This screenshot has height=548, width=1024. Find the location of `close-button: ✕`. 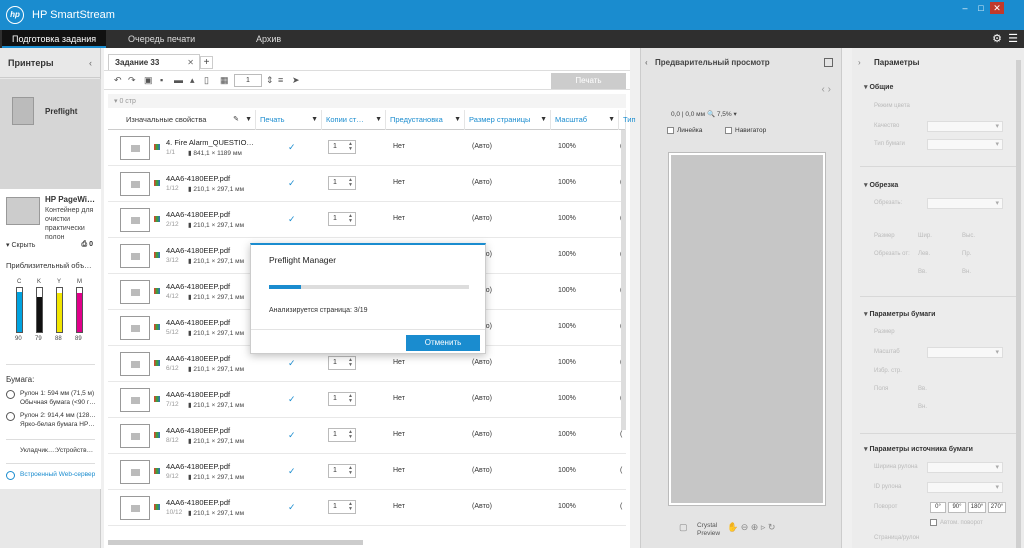

close-button: ✕ is located at coordinates (997, 8).